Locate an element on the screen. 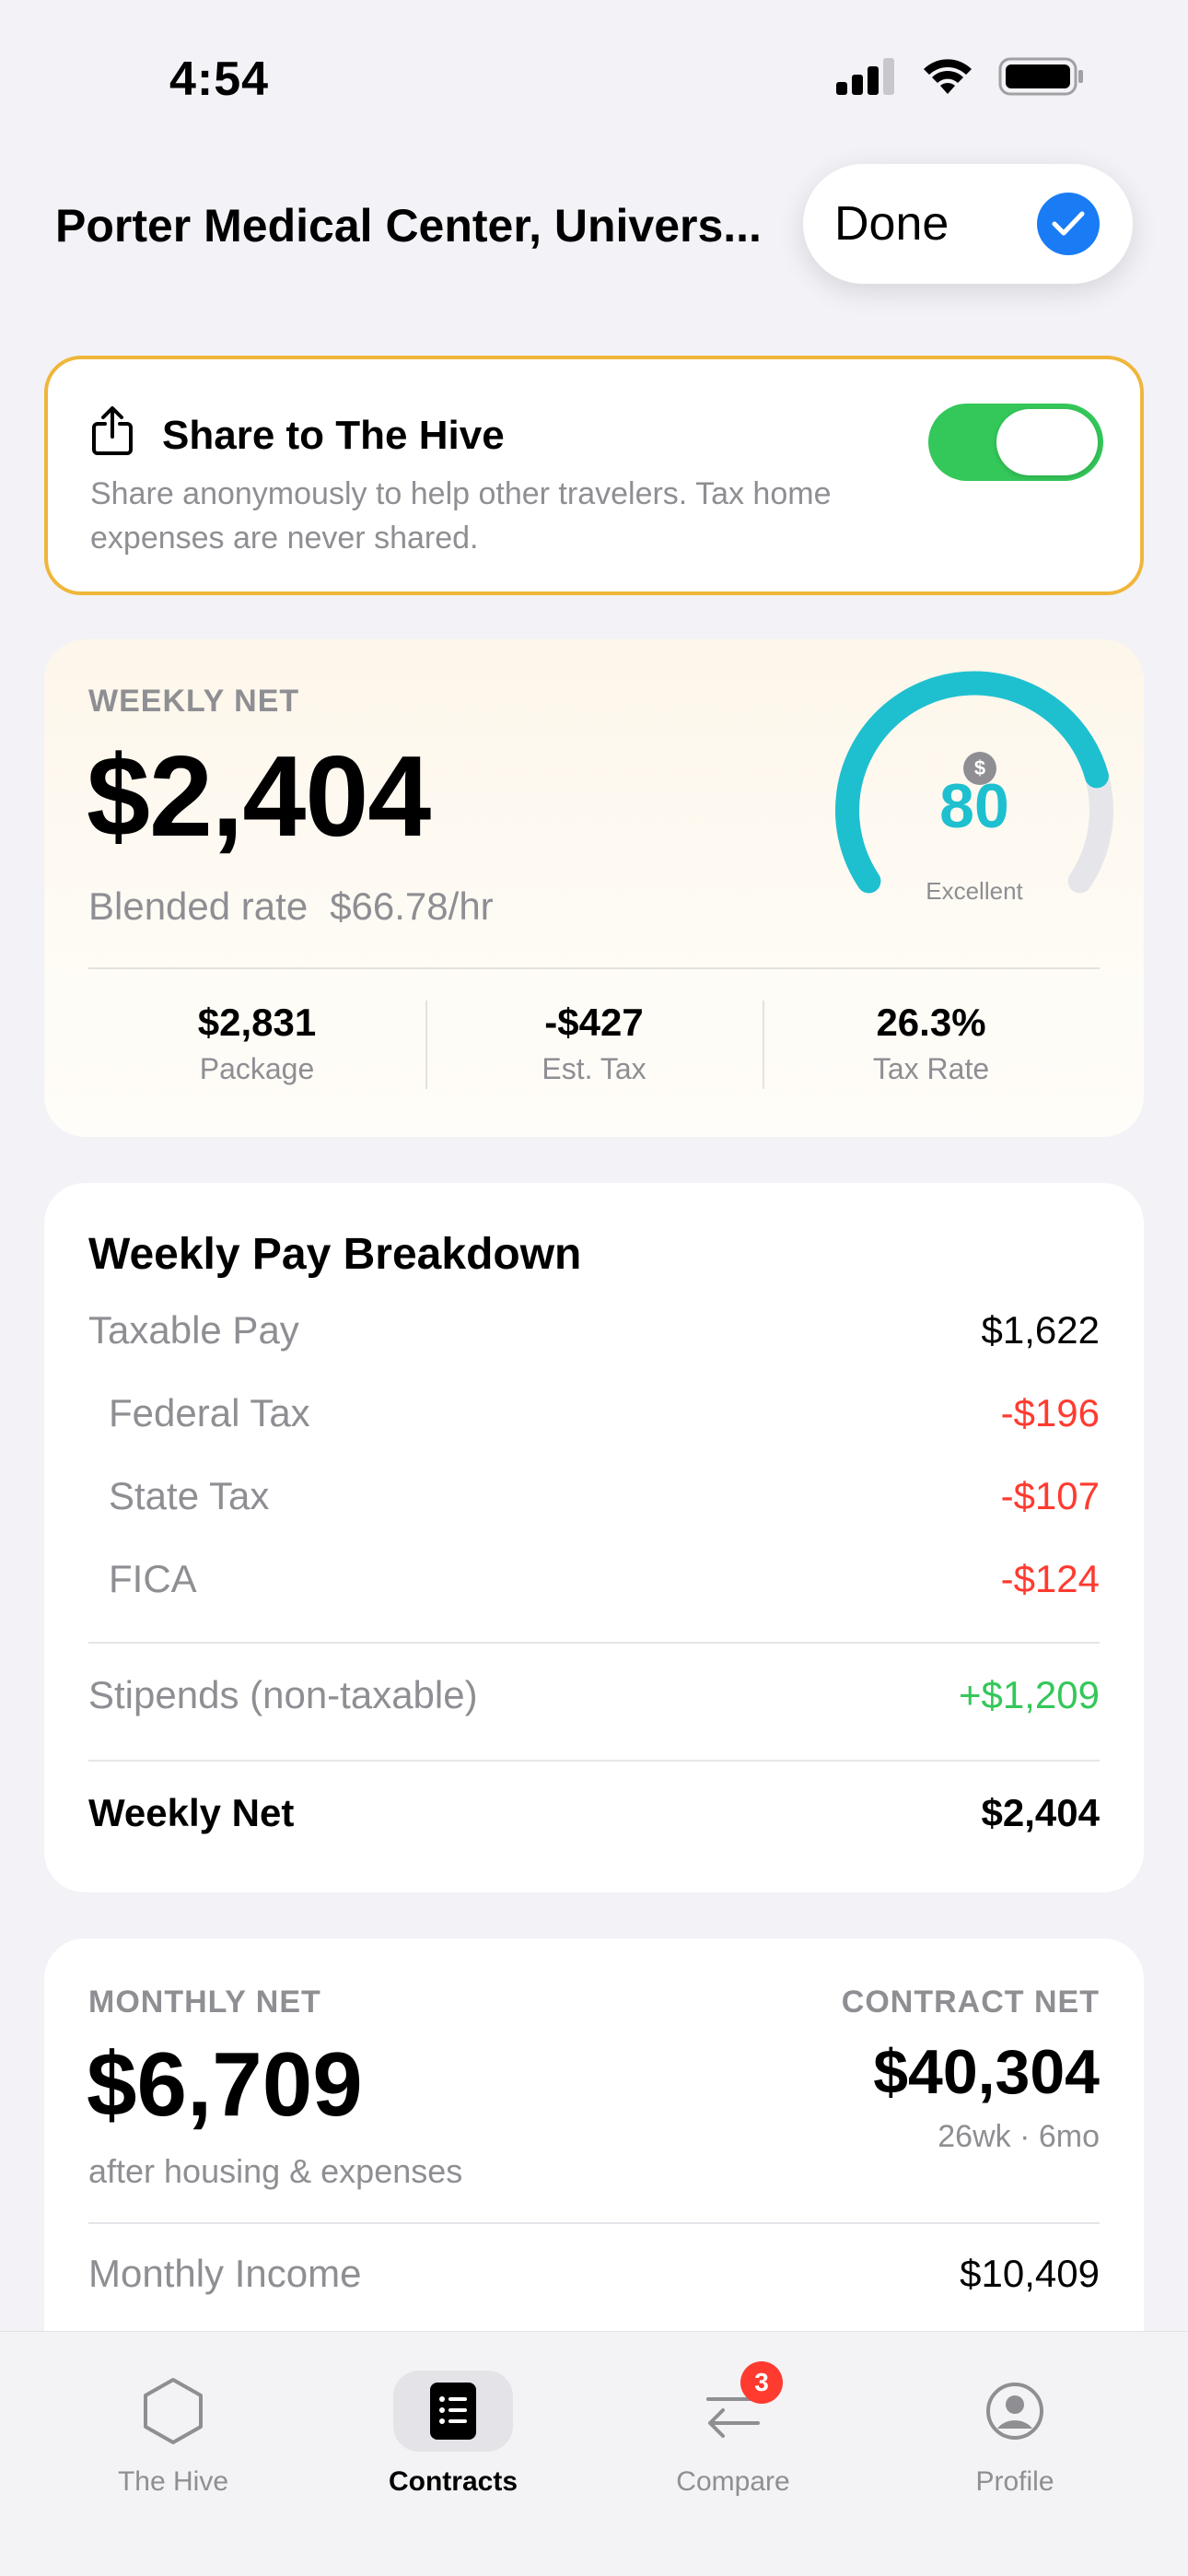 The width and height of the screenshot is (1188, 2576). stat-label: Est. Tax is located at coordinates (594, 1068).